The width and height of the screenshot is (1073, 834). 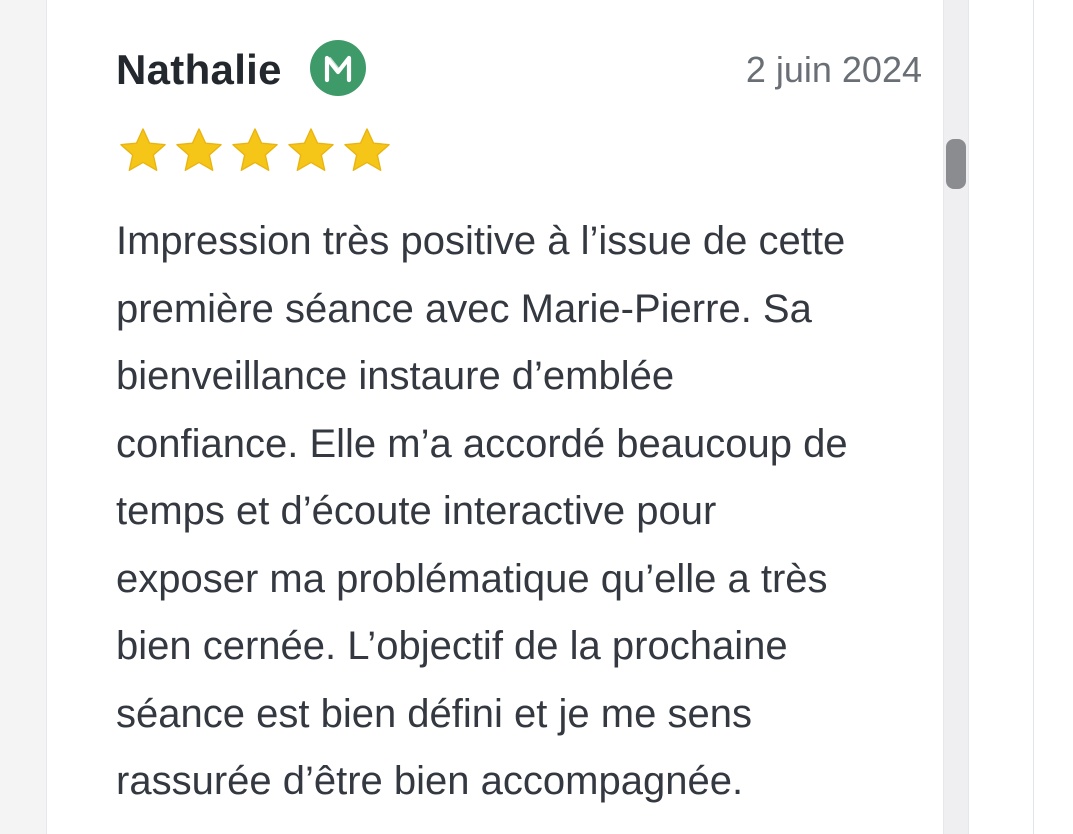 I want to click on verified-m-badge-icon, so click(x=338, y=68).